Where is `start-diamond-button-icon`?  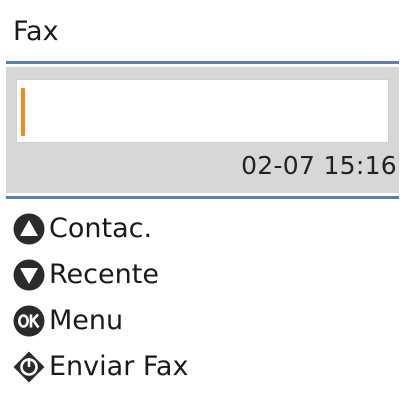 start-diamond-button-icon is located at coordinates (29, 367).